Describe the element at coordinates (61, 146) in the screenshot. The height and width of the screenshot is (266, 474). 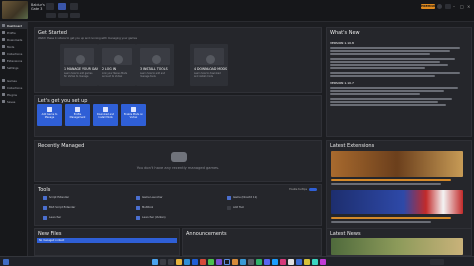
I see `recently-managed-title: Recently Managed` at that location.